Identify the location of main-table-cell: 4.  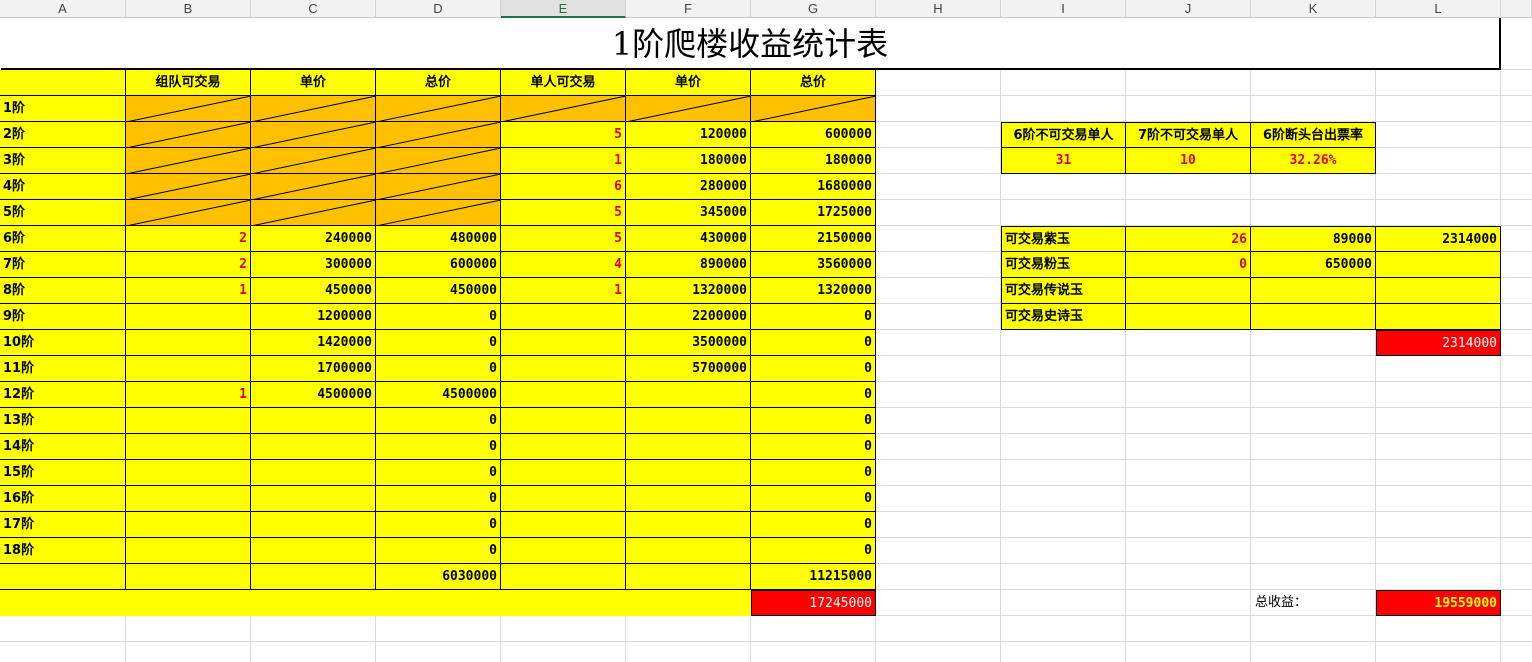
(563, 265).